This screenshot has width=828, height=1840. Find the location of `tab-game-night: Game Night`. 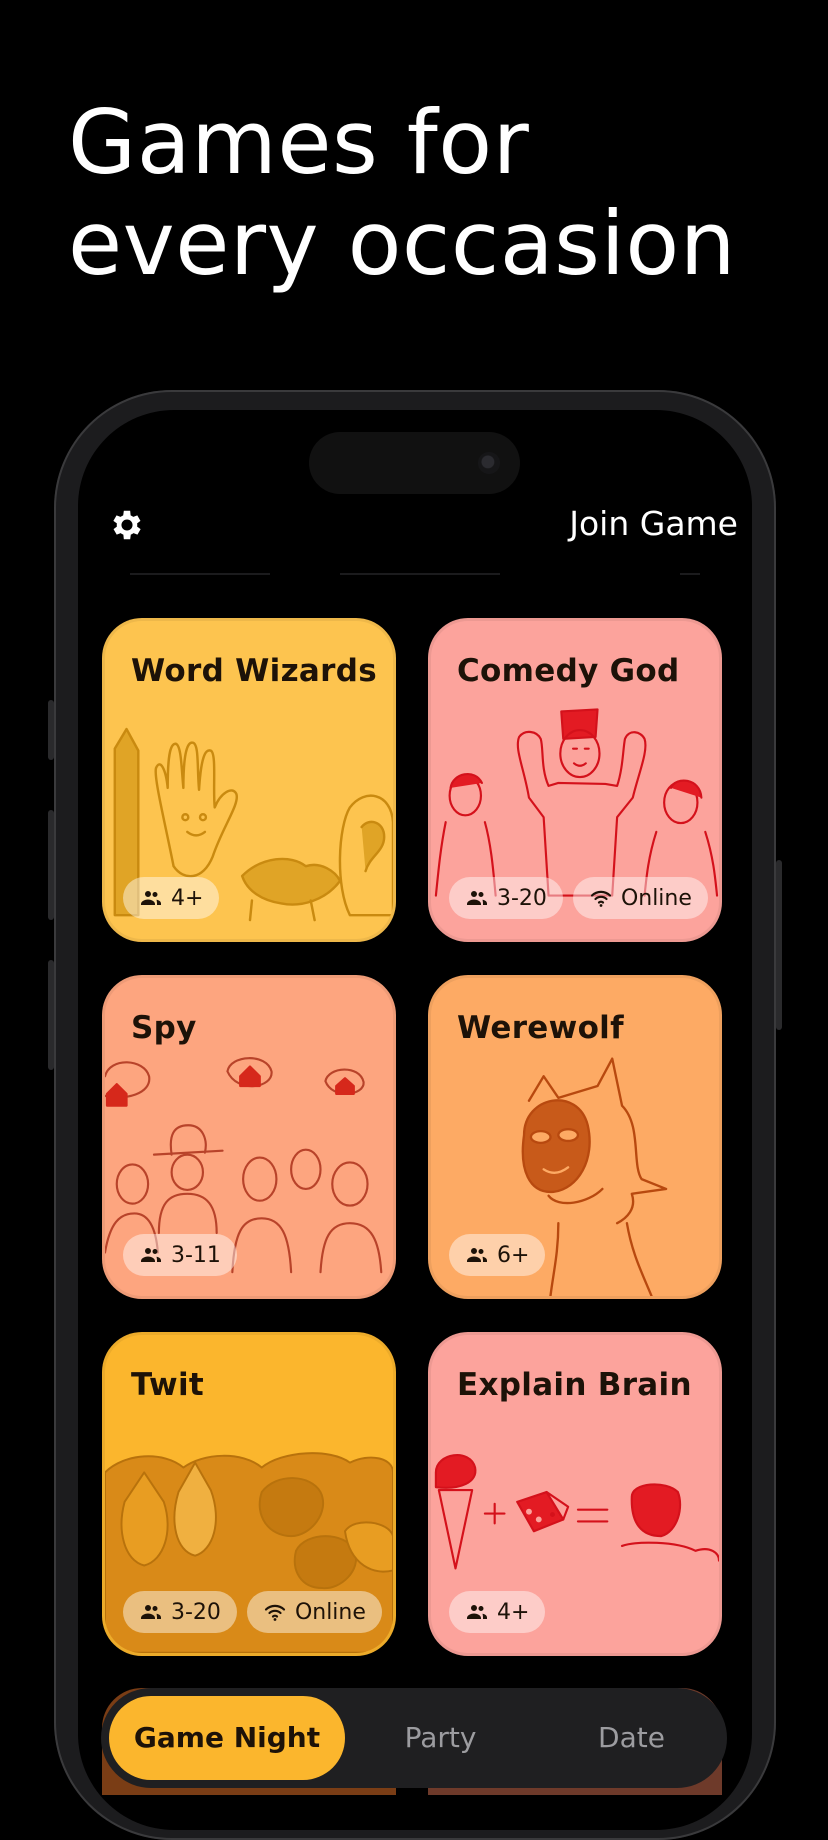

tab-game-night: Game Night is located at coordinates (227, 1738).